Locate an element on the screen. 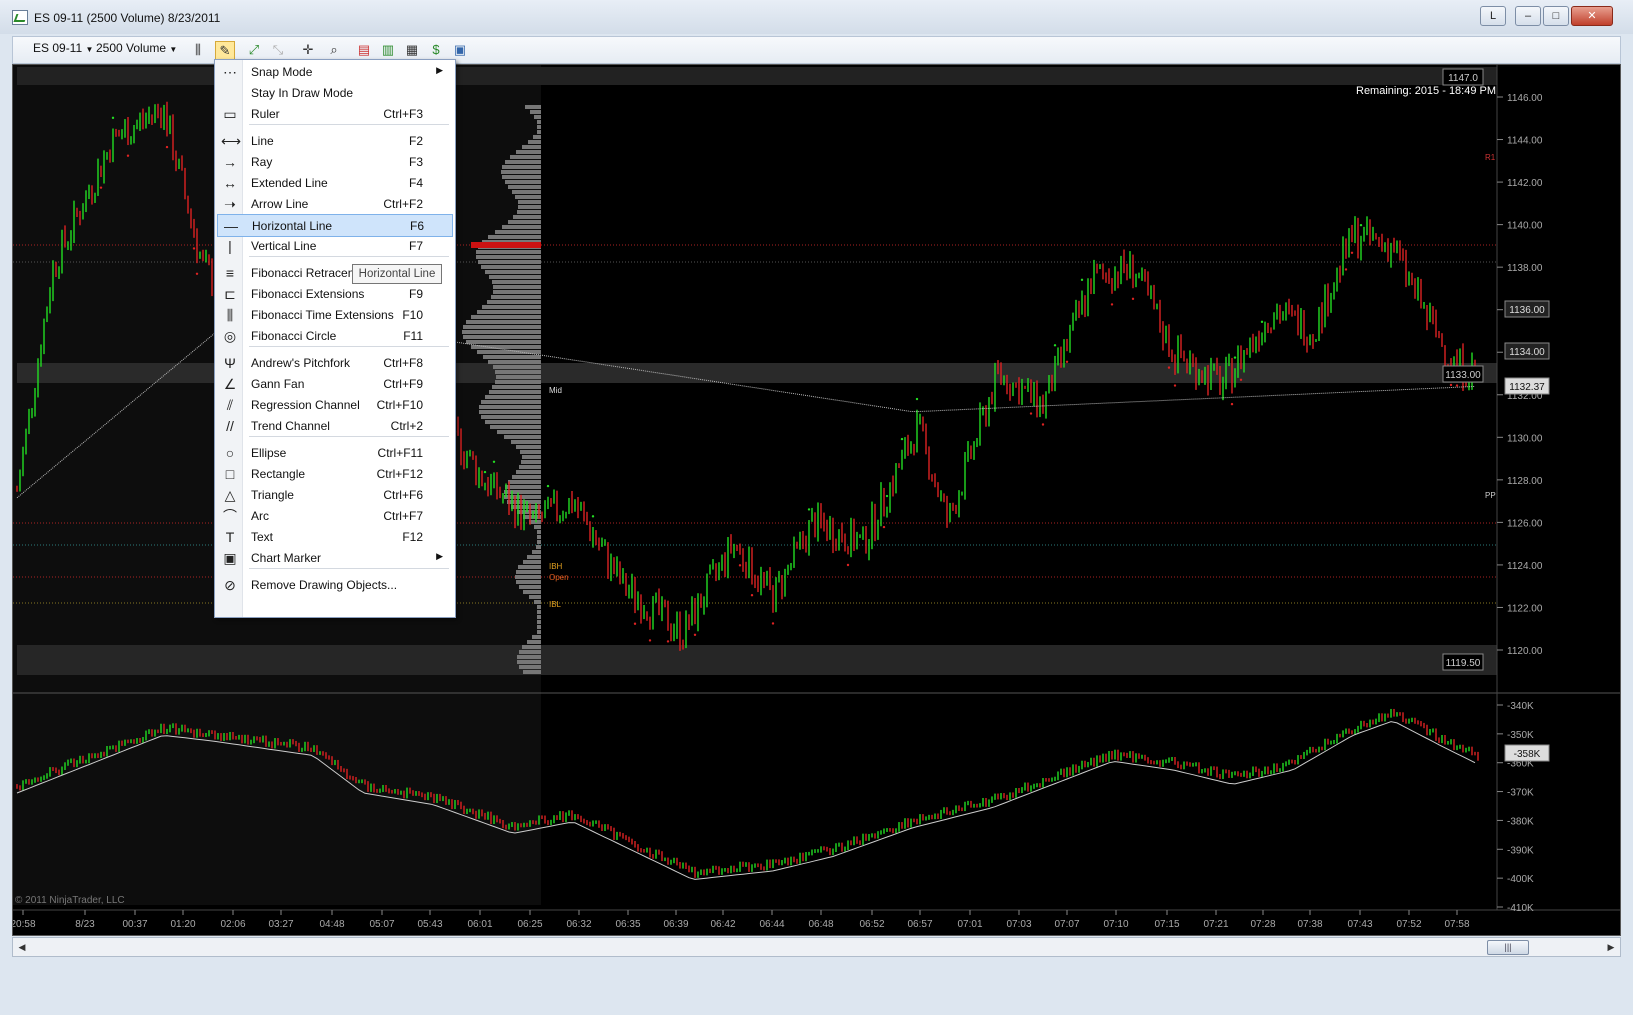  menu-item-label: Regression Channel is located at coordinates (305, 405).